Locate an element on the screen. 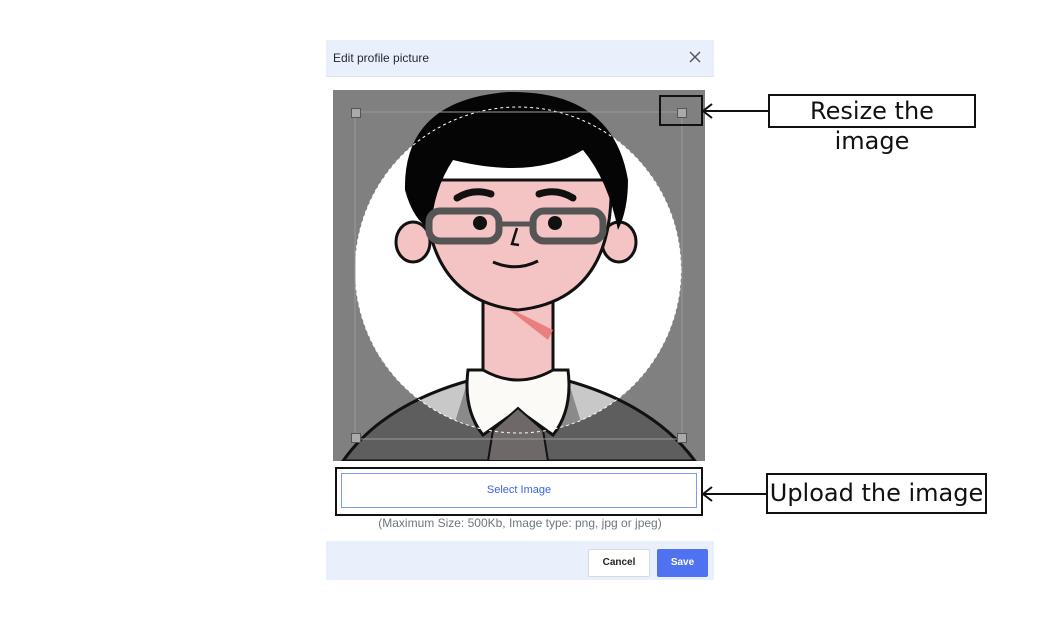 This screenshot has height=620, width=1040. resize-annotation-label: Resize the image is located at coordinates (872, 124).